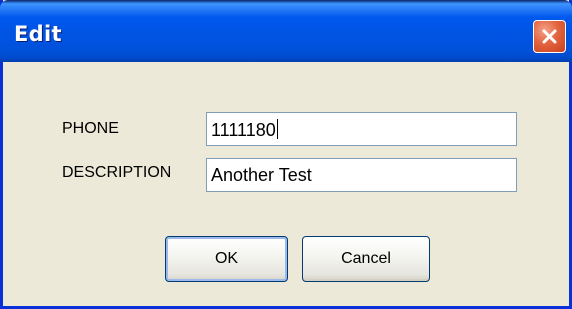  What do you see at coordinates (361, 129) in the screenshot?
I see `phone-field: 1111180` at bounding box center [361, 129].